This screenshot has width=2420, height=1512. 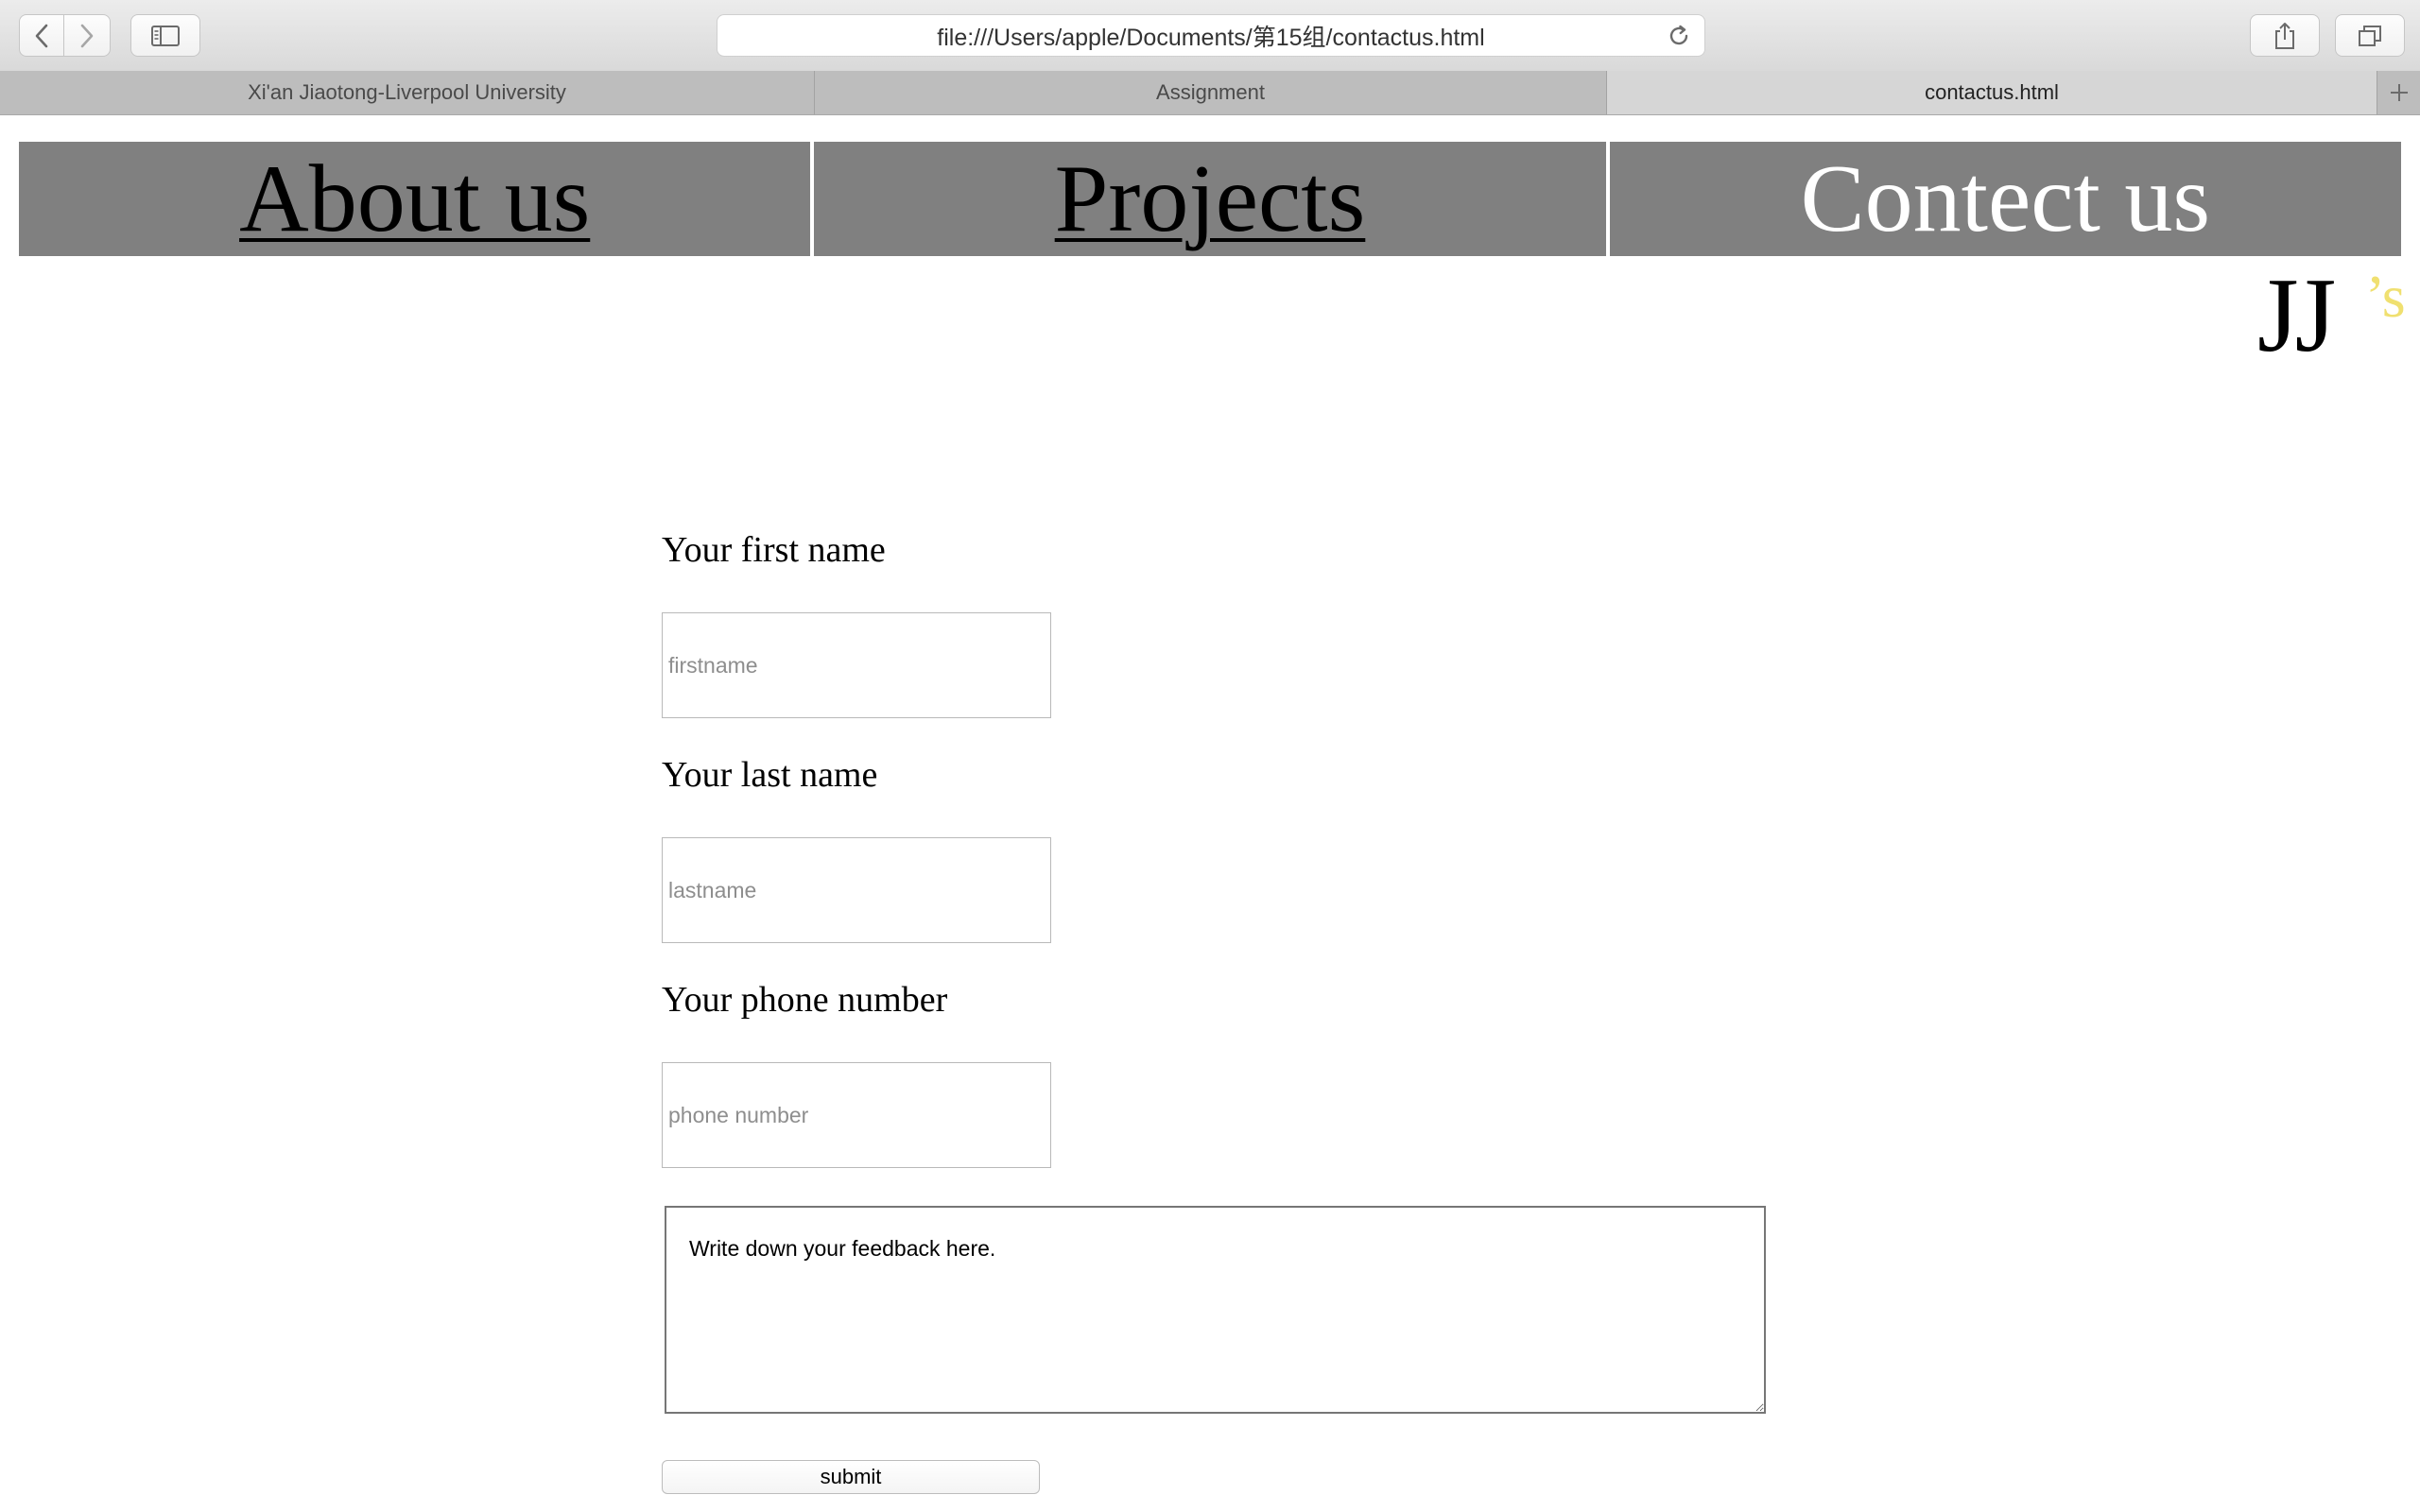 I want to click on sidebar-button, so click(x=165, y=35).